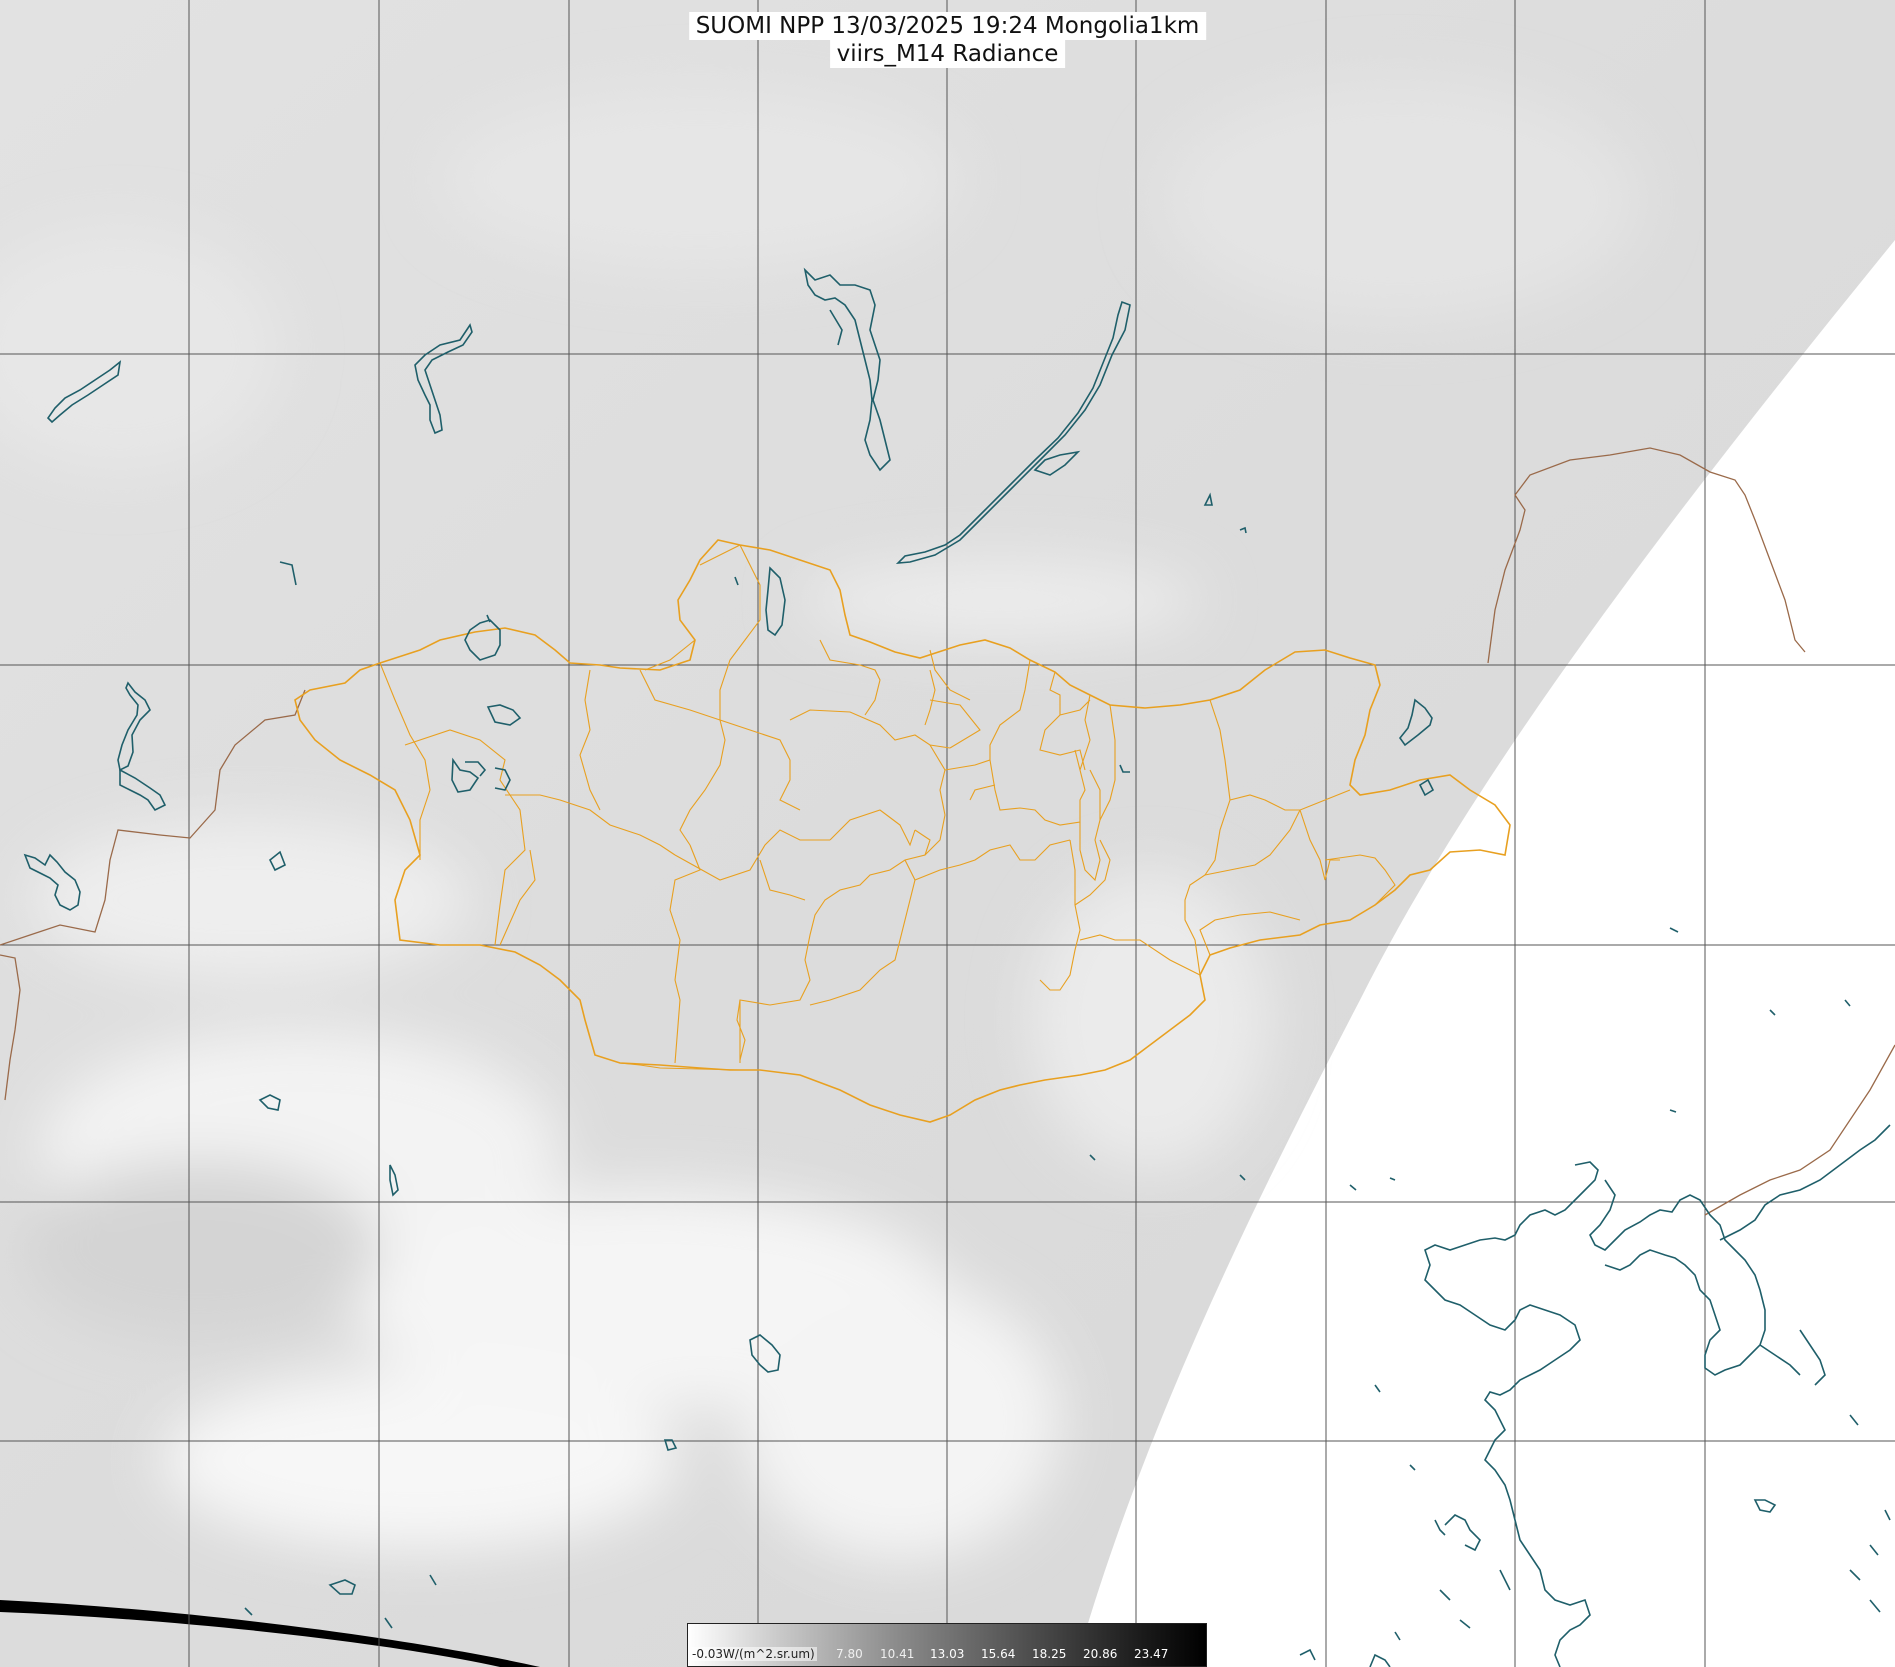 Image resolution: width=1895 pixels, height=1667 pixels. What do you see at coordinates (1049, 1654) in the screenshot?
I see `colorbar-tick-label: 18.25` at bounding box center [1049, 1654].